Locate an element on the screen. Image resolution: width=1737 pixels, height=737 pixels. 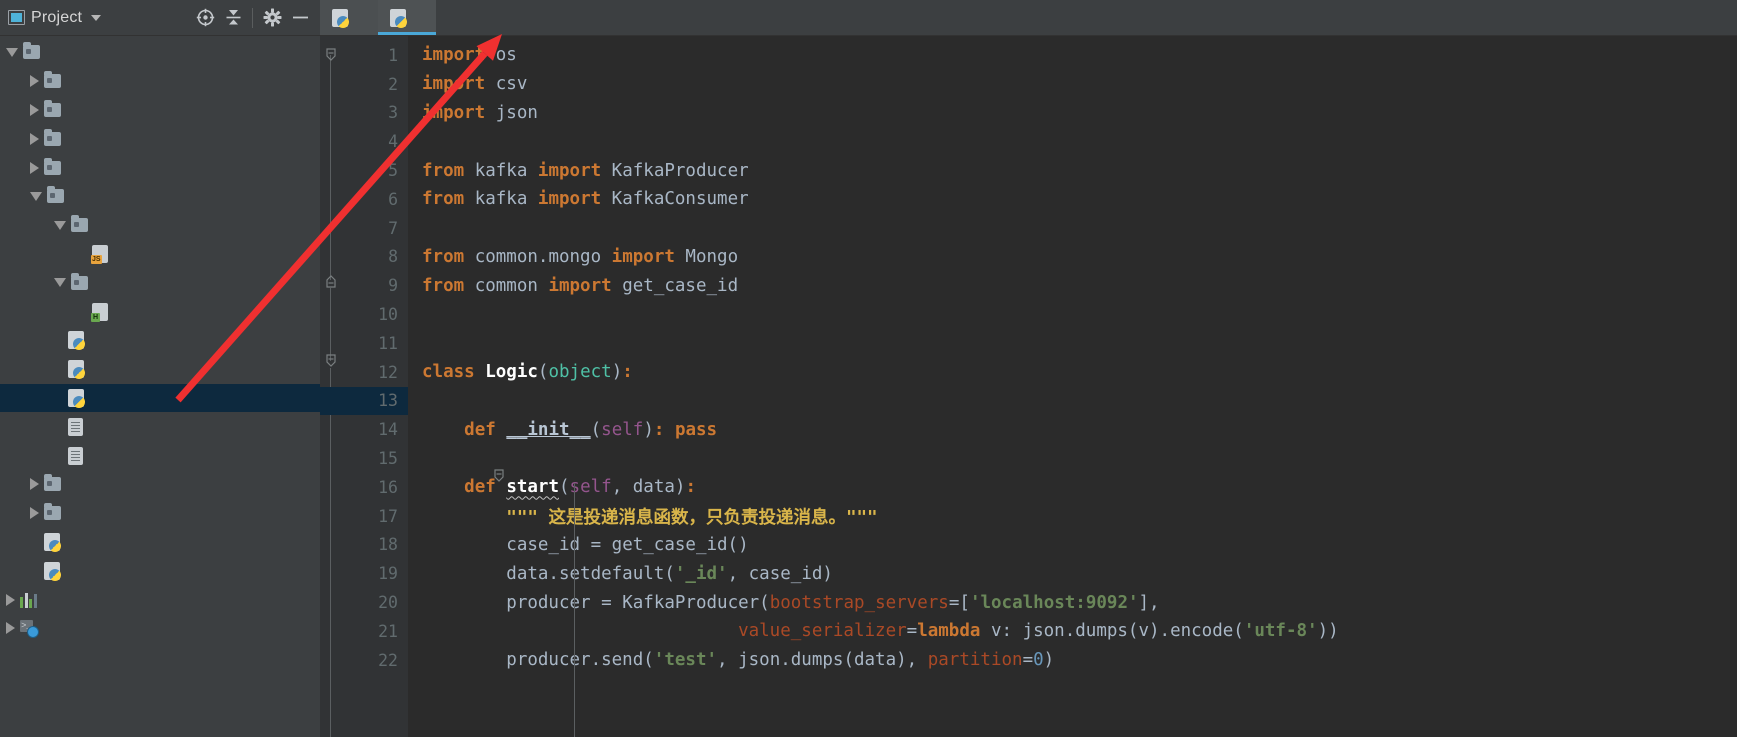
line-number: 4 is located at coordinates (364, 141).